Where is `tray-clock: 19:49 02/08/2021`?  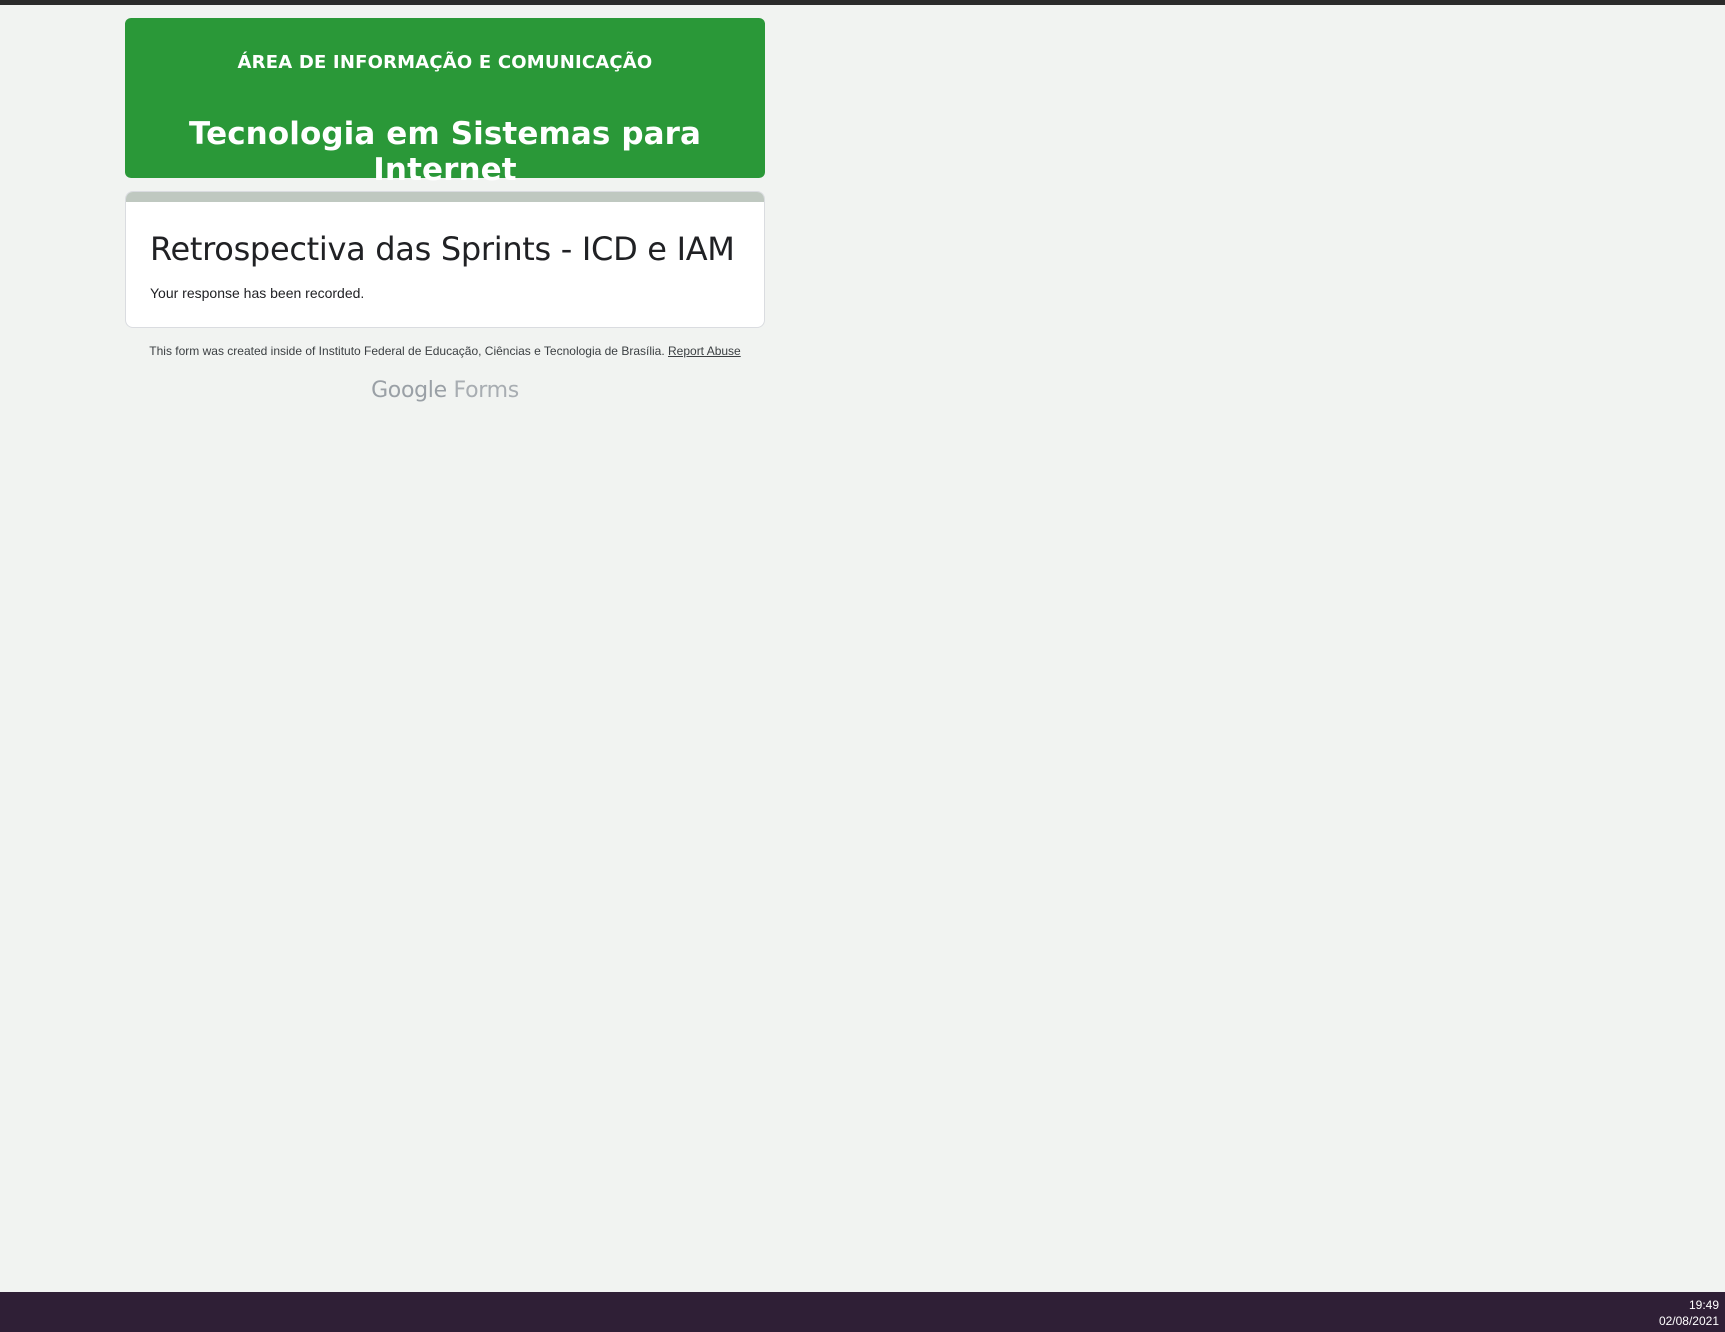
tray-clock: 19:49 02/08/2021 is located at coordinates (1689, 1313).